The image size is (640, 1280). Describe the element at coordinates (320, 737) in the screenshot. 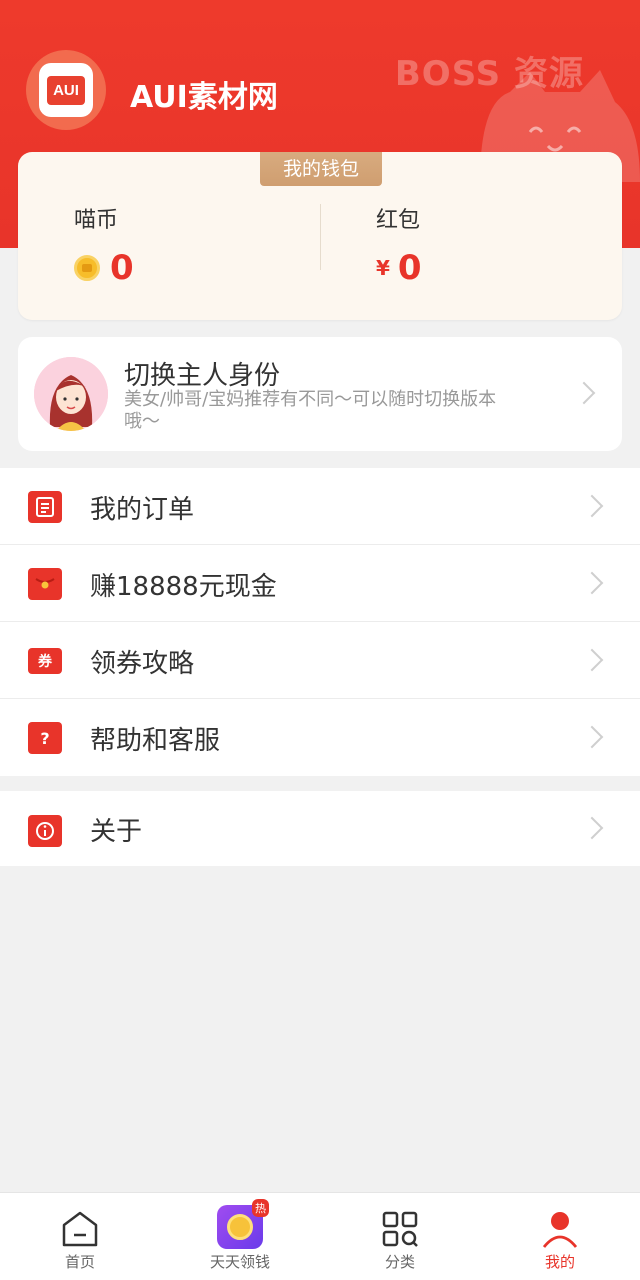

I see `menu-item-help: ? 帮助和客服` at that location.